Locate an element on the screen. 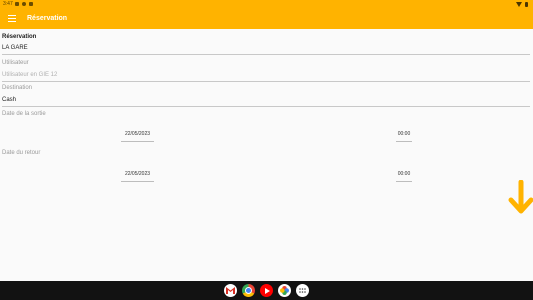  location-field: LA GARE is located at coordinates (266, 50).